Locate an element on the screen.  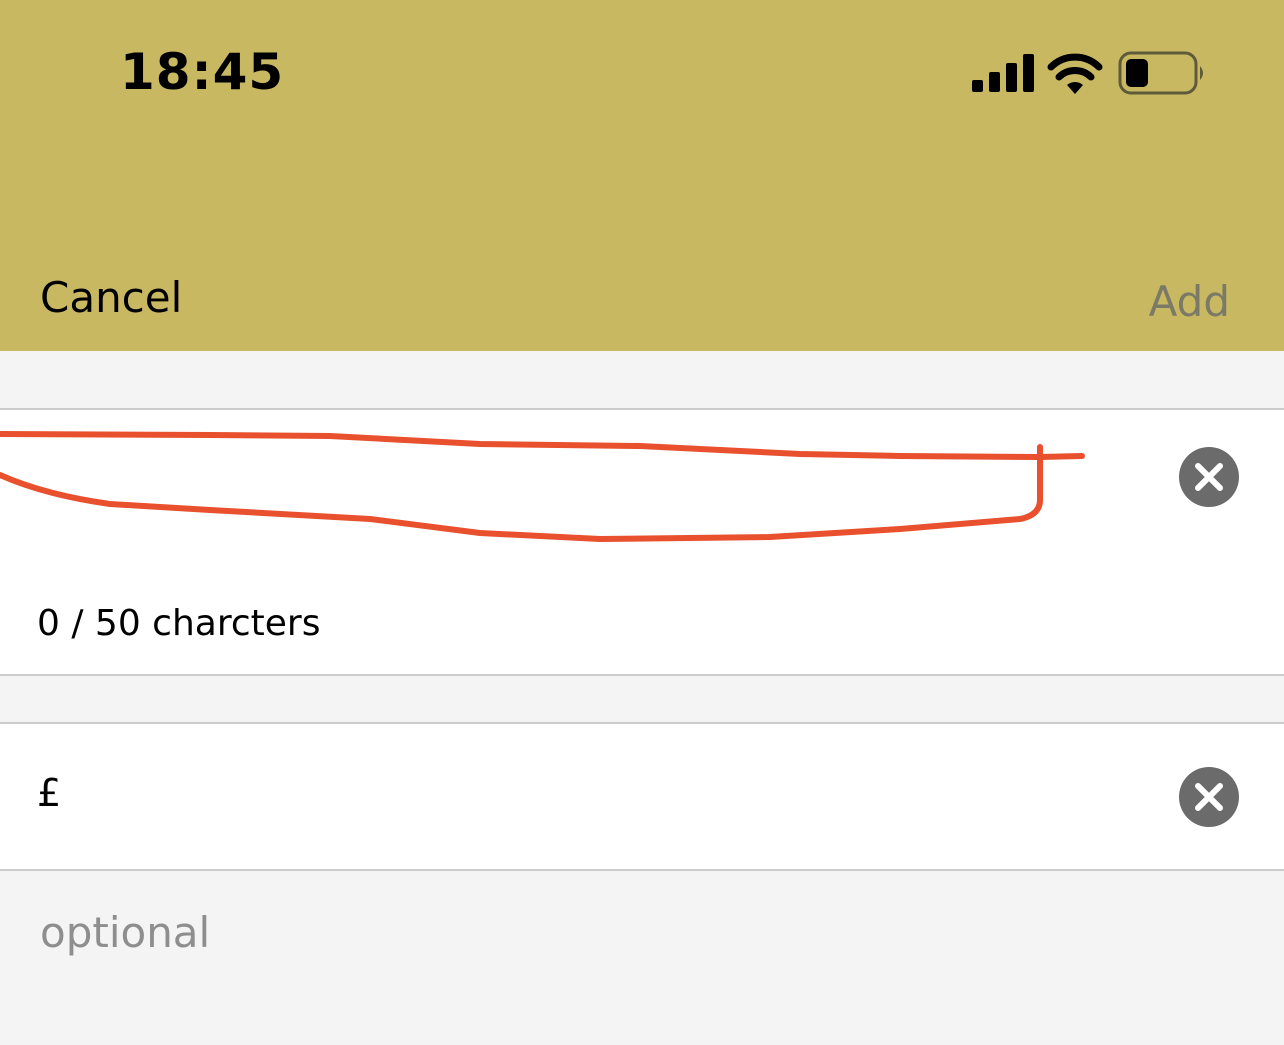
redaction-scribble is located at coordinates (542, 486).